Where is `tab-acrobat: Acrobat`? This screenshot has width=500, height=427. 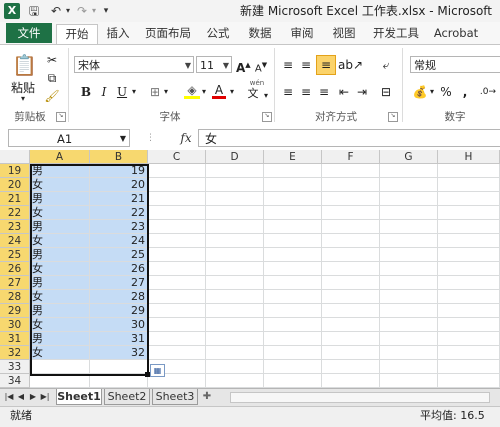
tab-acrobat: Acrobat is located at coordinates (456, 34).